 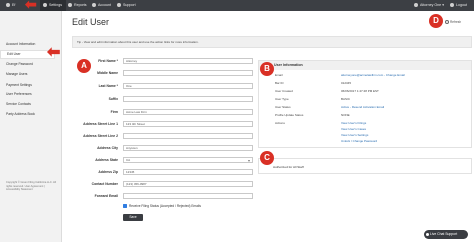 What do you see at coordinates (282, 99) in the screenshot?
I see `info-key-user-type: User Type` at bounding box center [282, 99].